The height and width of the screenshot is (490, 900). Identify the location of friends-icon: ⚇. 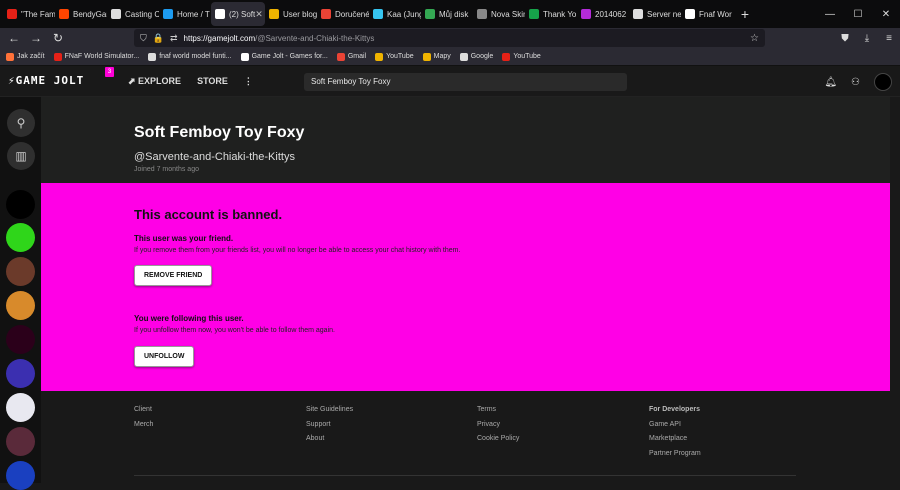
(855, 82).